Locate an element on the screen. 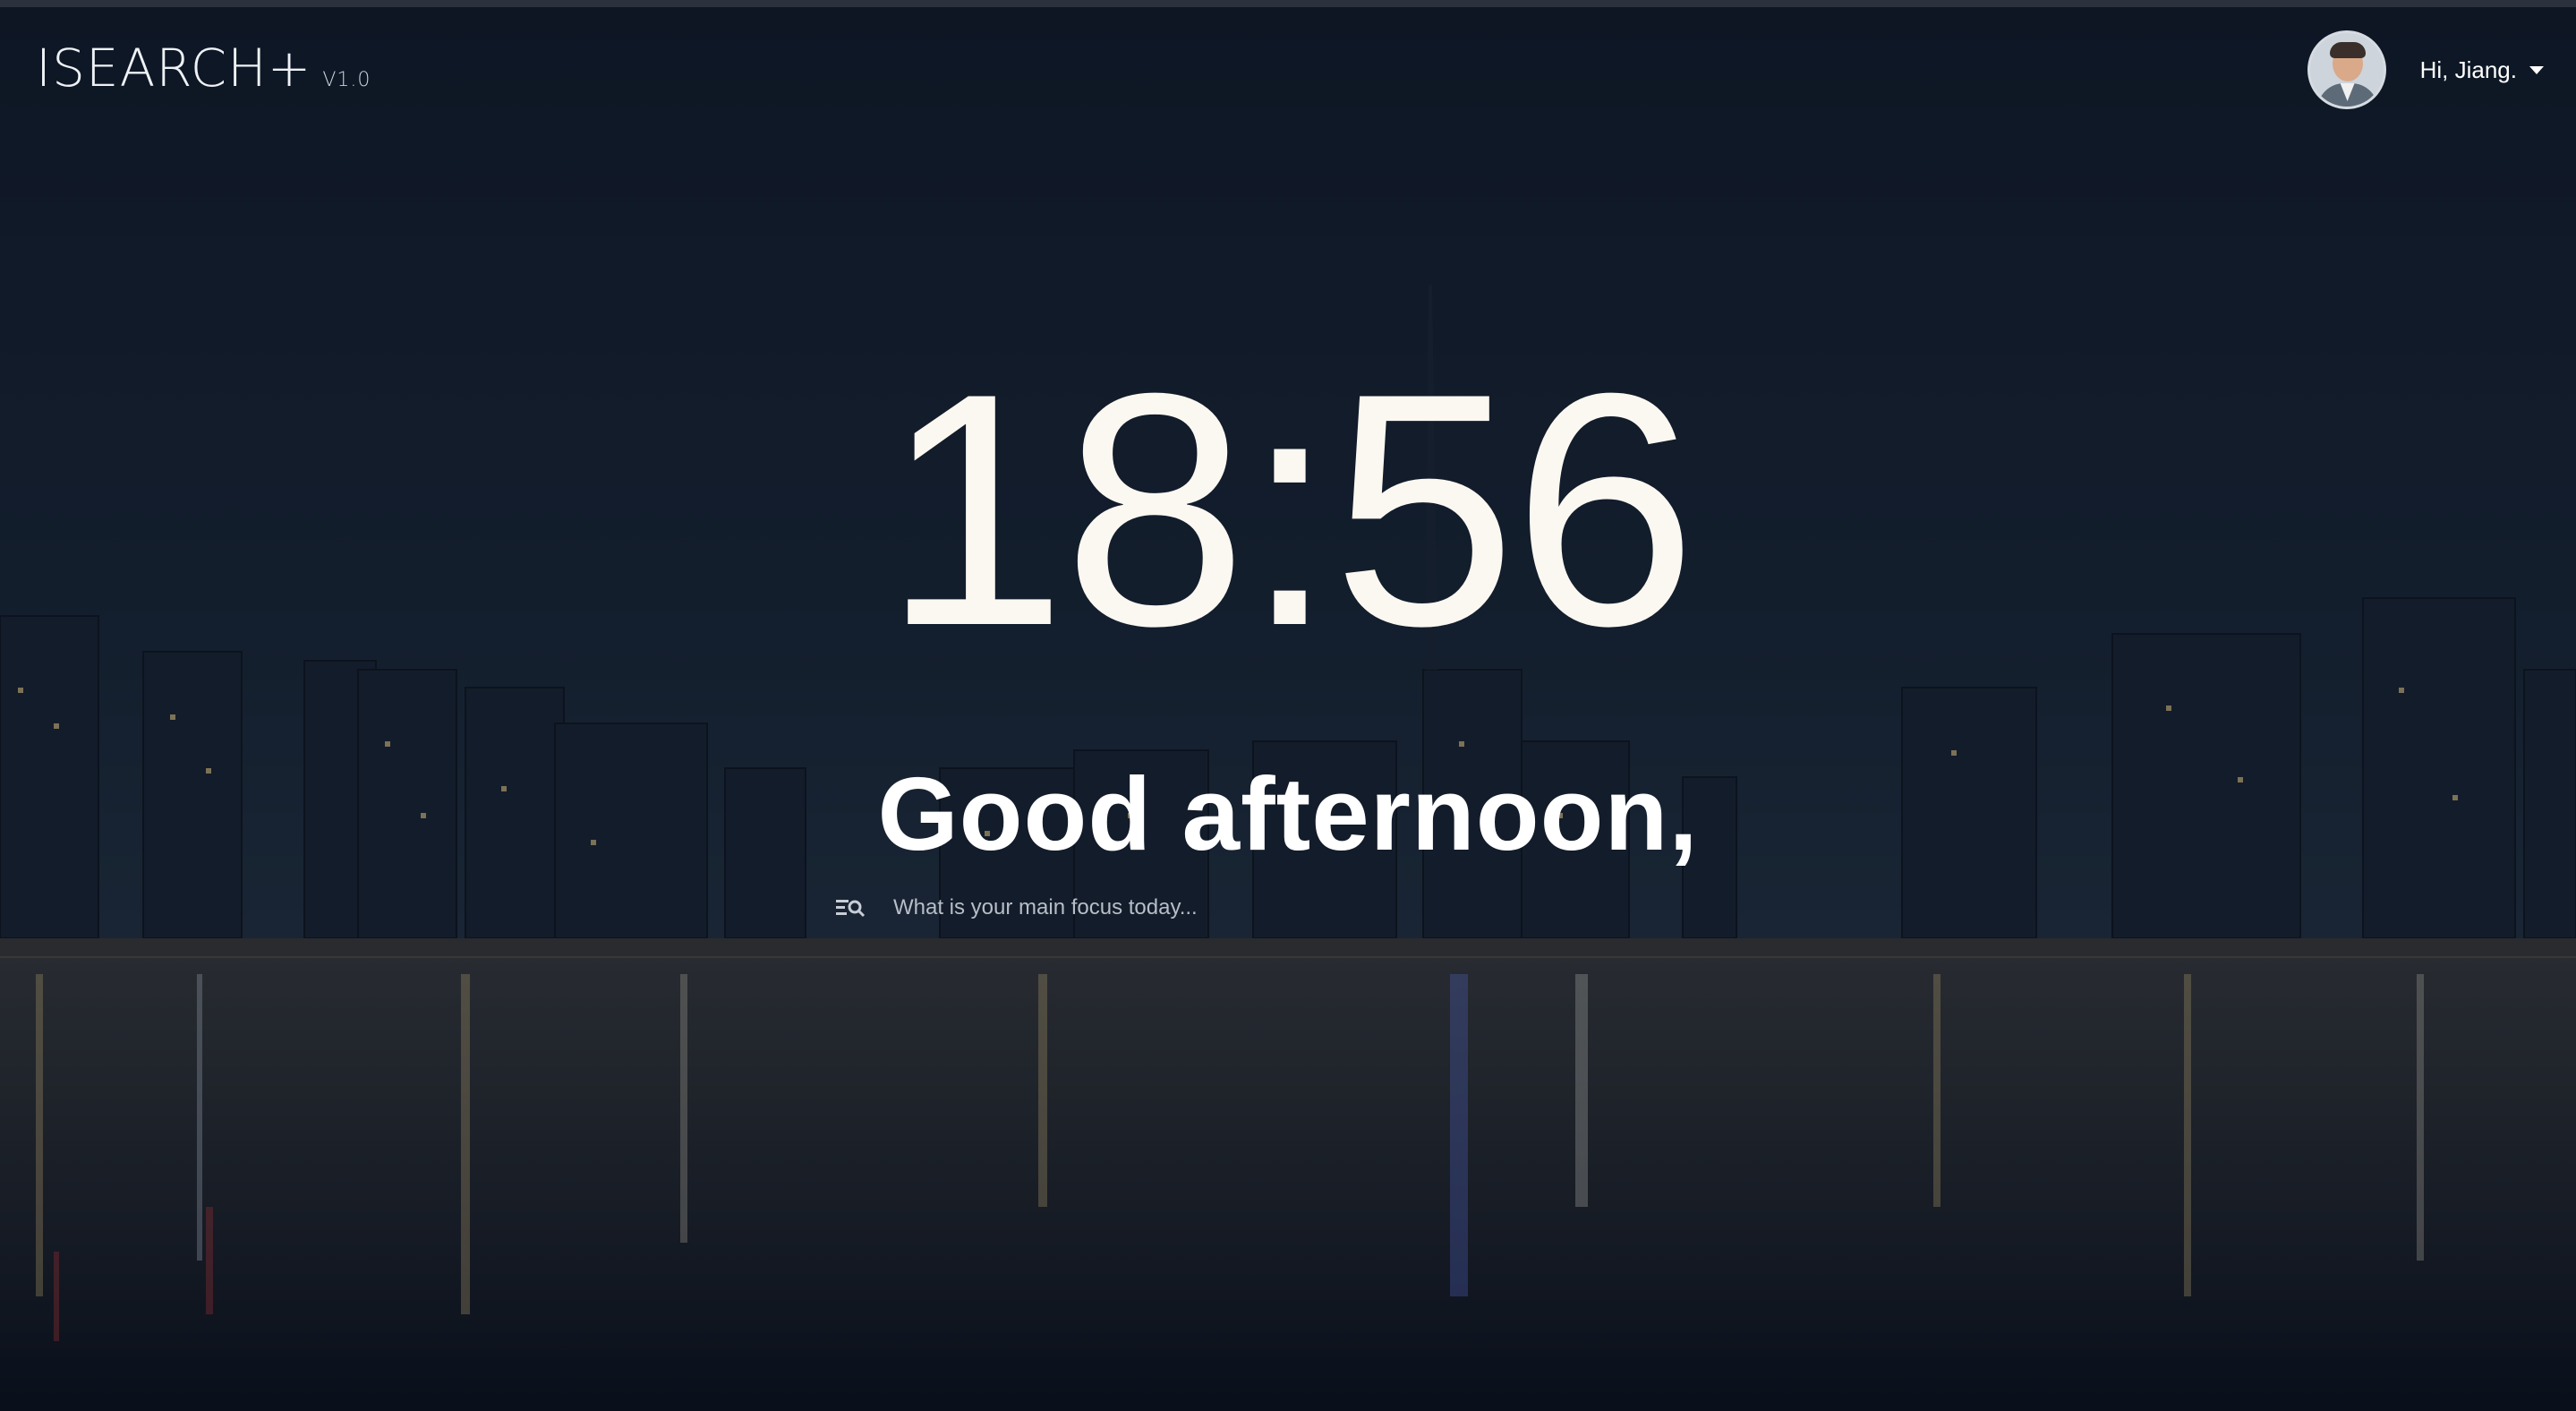 The image size is (2576, 1411). app-version: V1.0 is located at coordinates (346, 80).